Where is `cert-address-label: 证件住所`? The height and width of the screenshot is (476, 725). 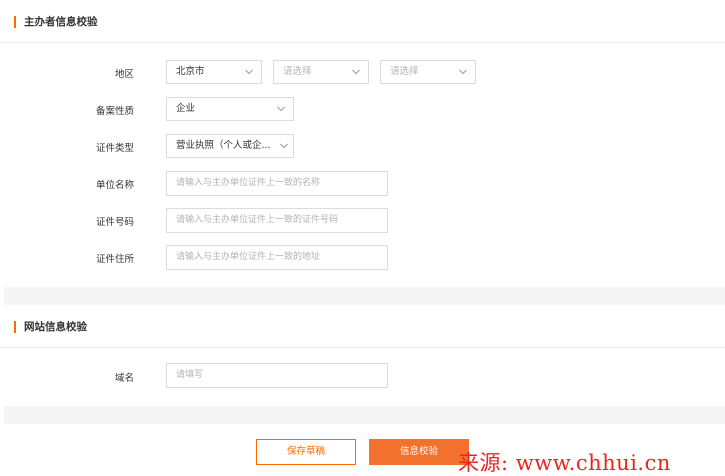
cert-address-label: 证件住所 is located at coordinates (114, 259).